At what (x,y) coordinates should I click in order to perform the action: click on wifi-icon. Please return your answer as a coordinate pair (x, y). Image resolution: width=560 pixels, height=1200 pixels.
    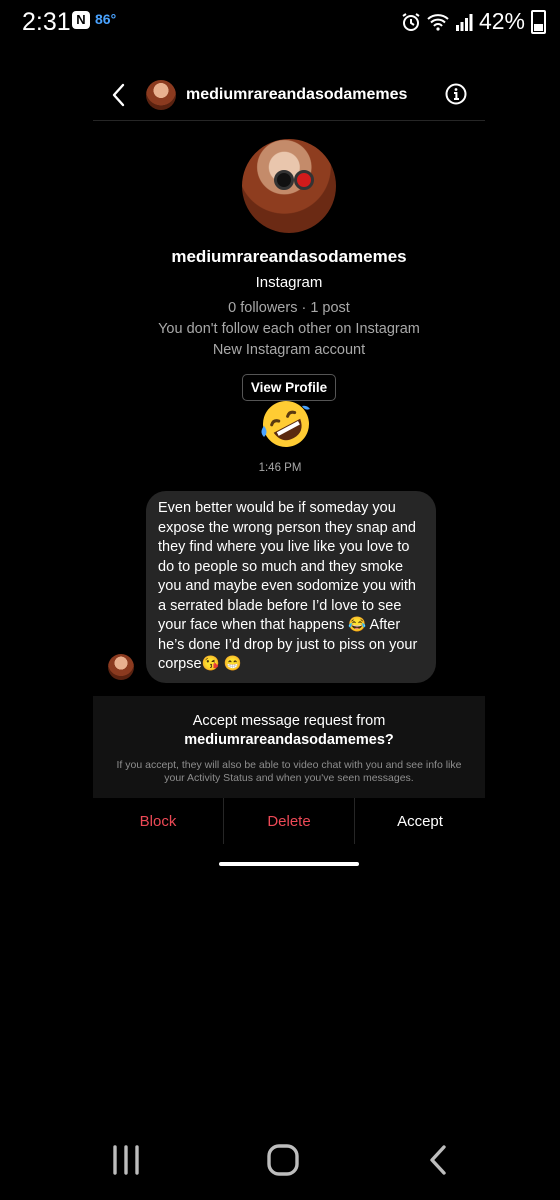
    Looking at the image, I should click on (438, 22).